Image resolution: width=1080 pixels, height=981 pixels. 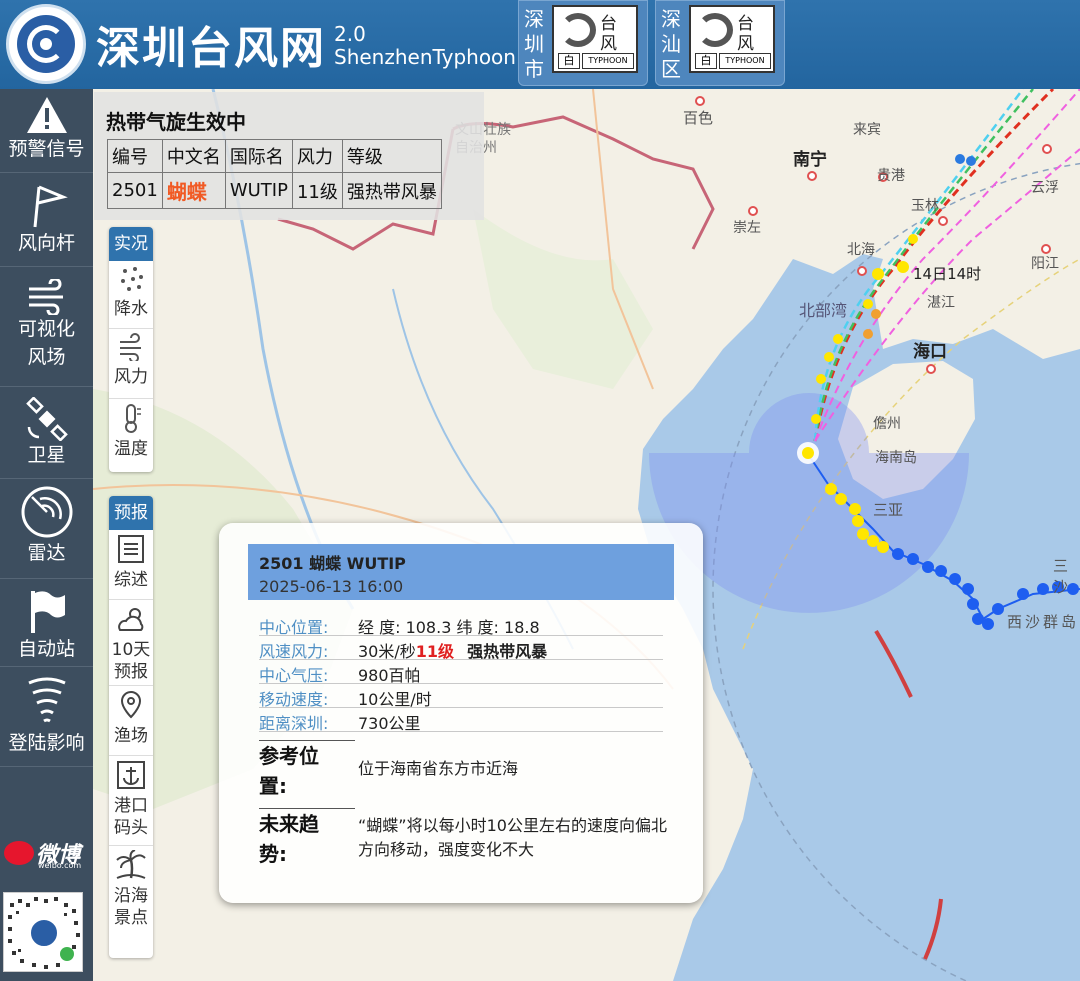 What do you see at coordinates (461, 672) in the screenshot?
I see `info-row-pressure: 中心气压: 980百帕` at bounding box center [461, 672].